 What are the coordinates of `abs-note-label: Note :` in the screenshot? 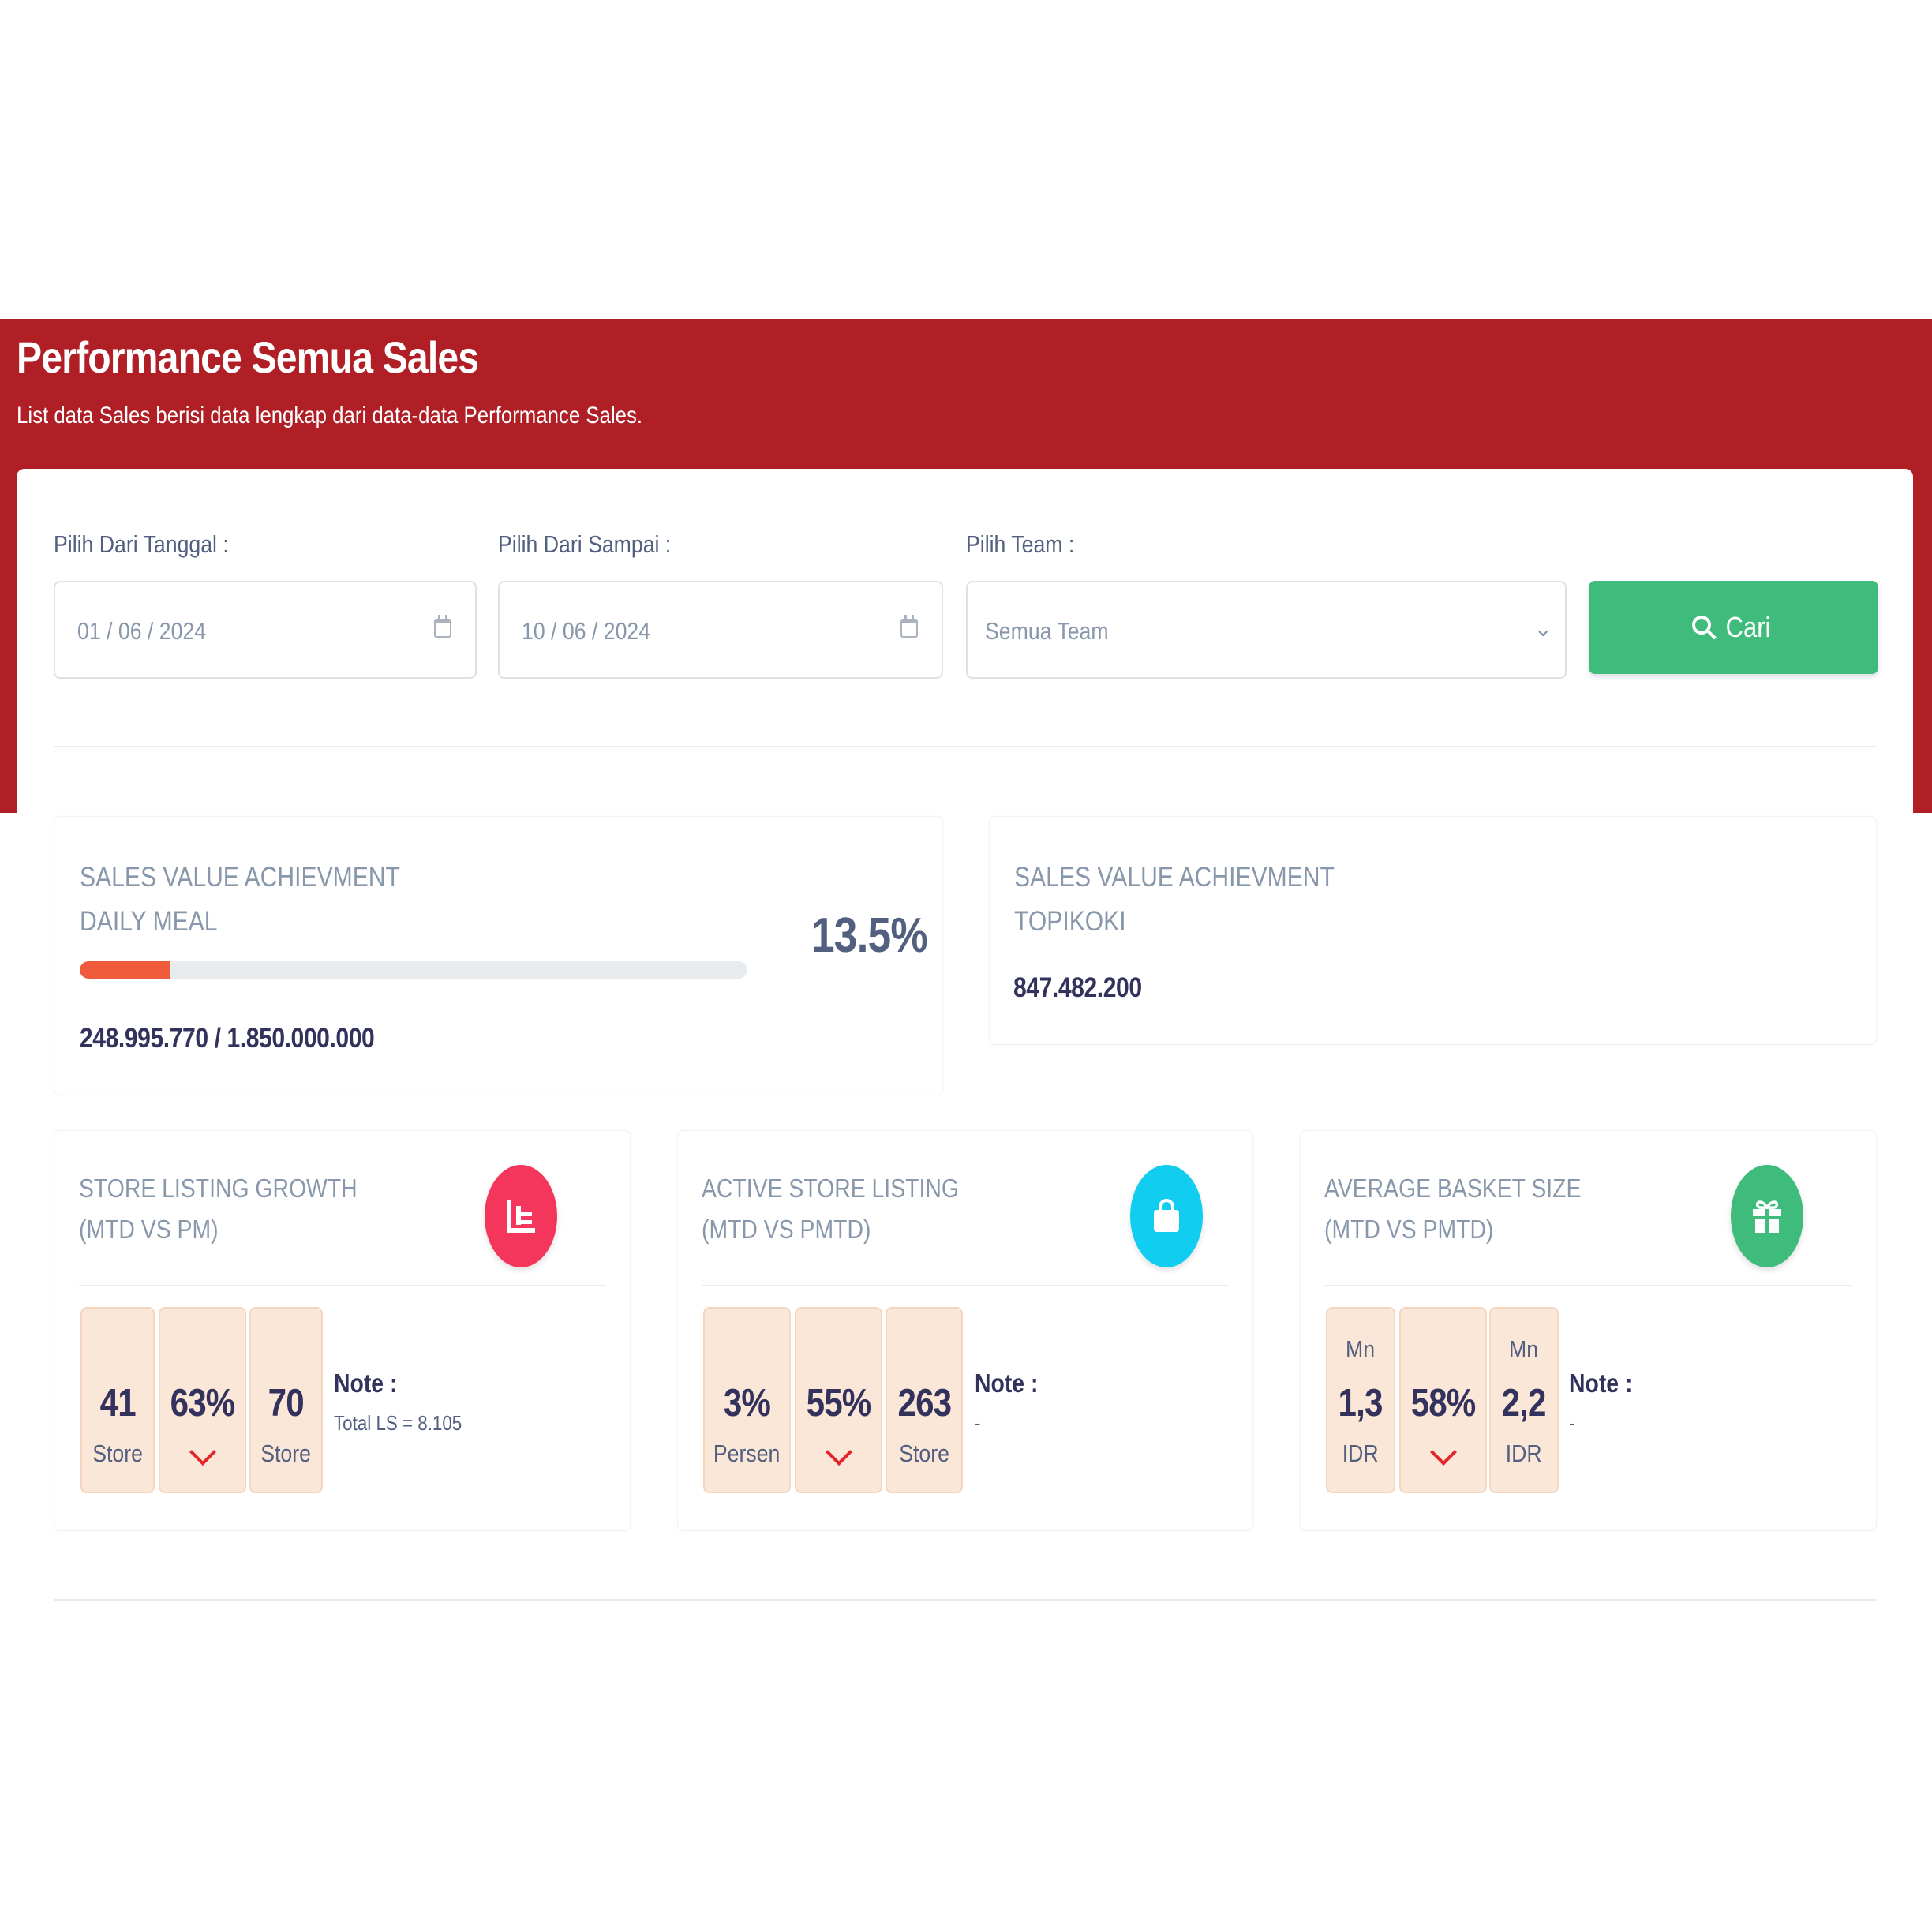 It's located at (1601, 1383).